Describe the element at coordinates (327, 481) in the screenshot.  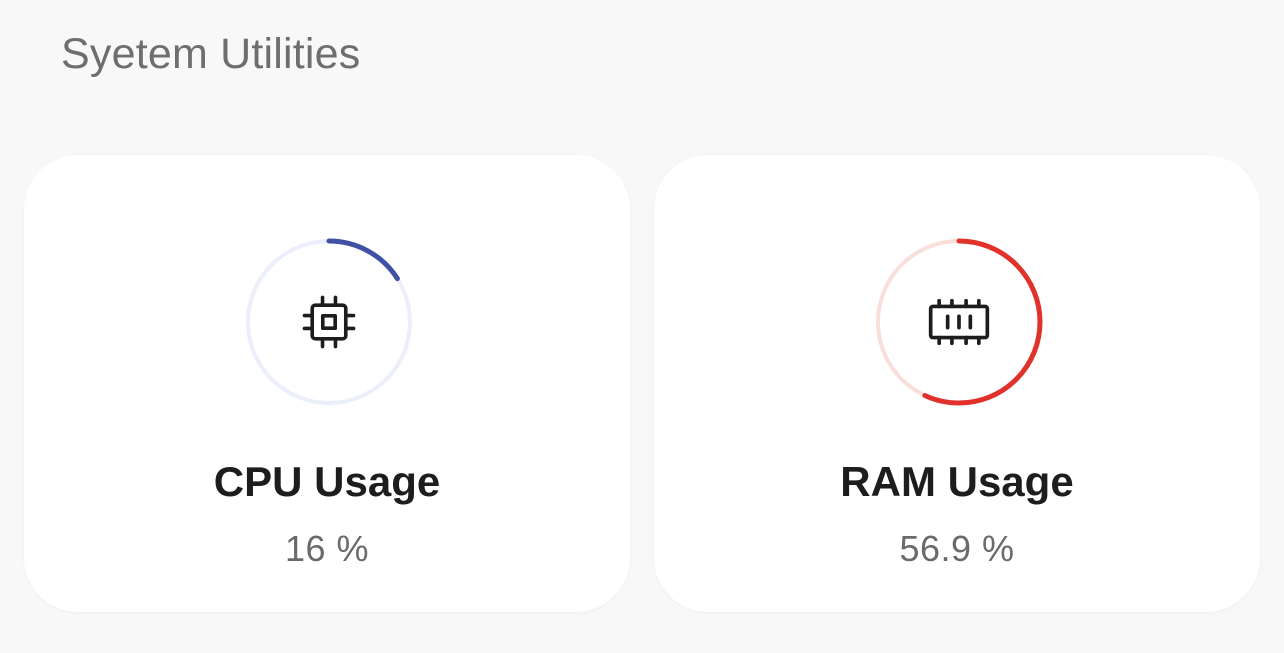
I see `cpu-usage-label: CPU Usage` at that location.